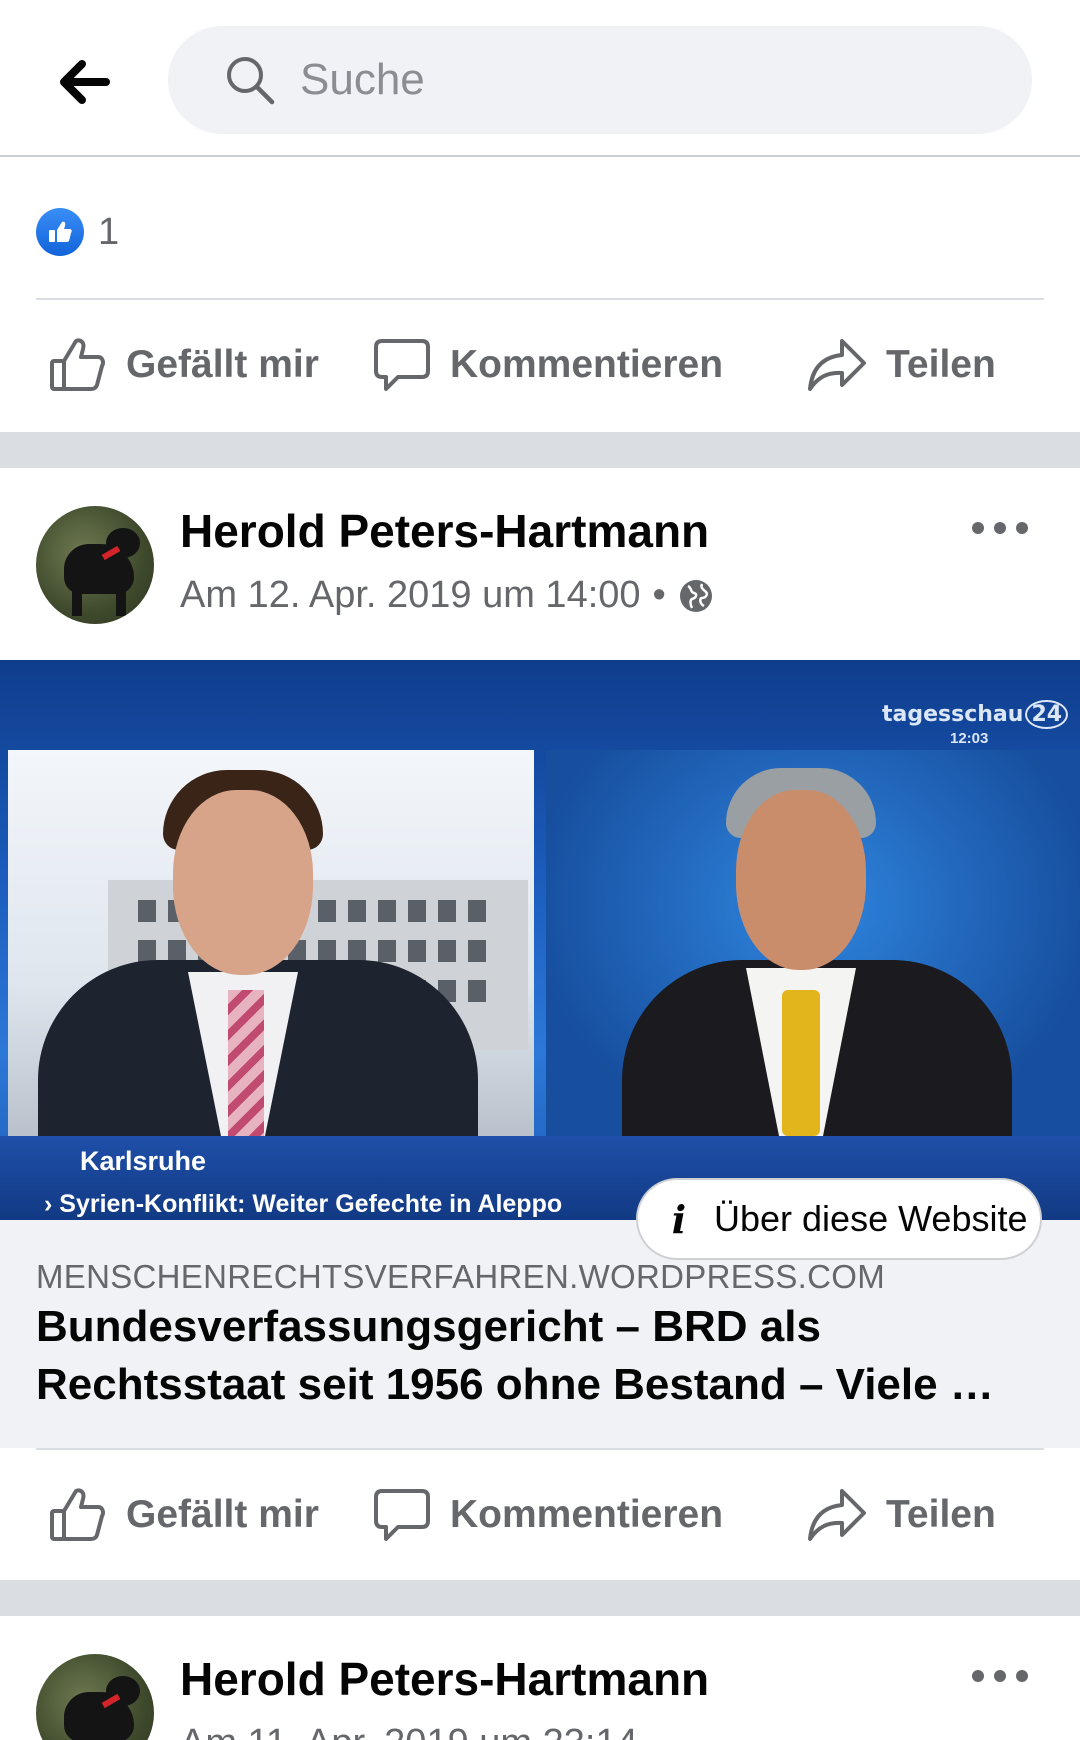 The height and width of the screenshot is (1740, 1080). Describe the element at coordinates (271, 943) in the screenshot. I see `video-left-panel` at that location.